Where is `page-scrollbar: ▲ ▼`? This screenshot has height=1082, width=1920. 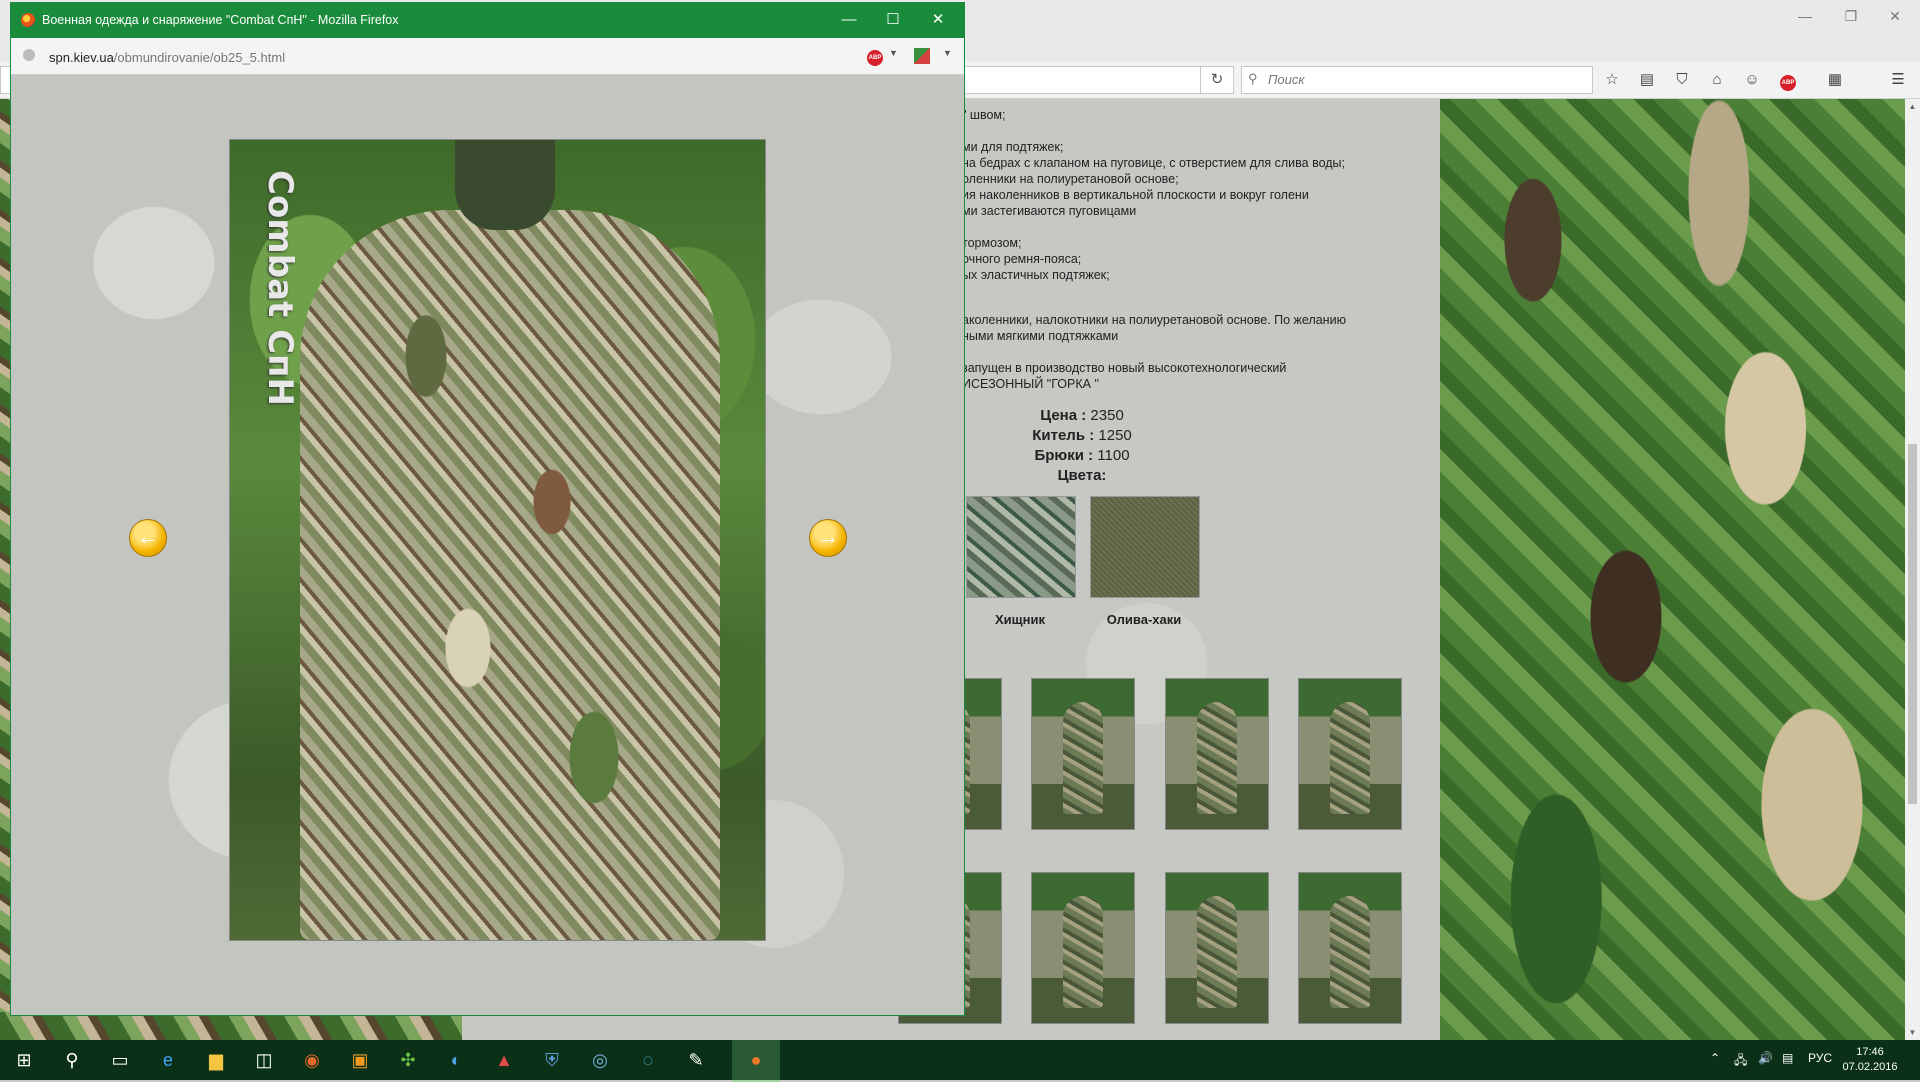 page-scrollbar: ▲ ▼ is located at coordinates (1912, 569).